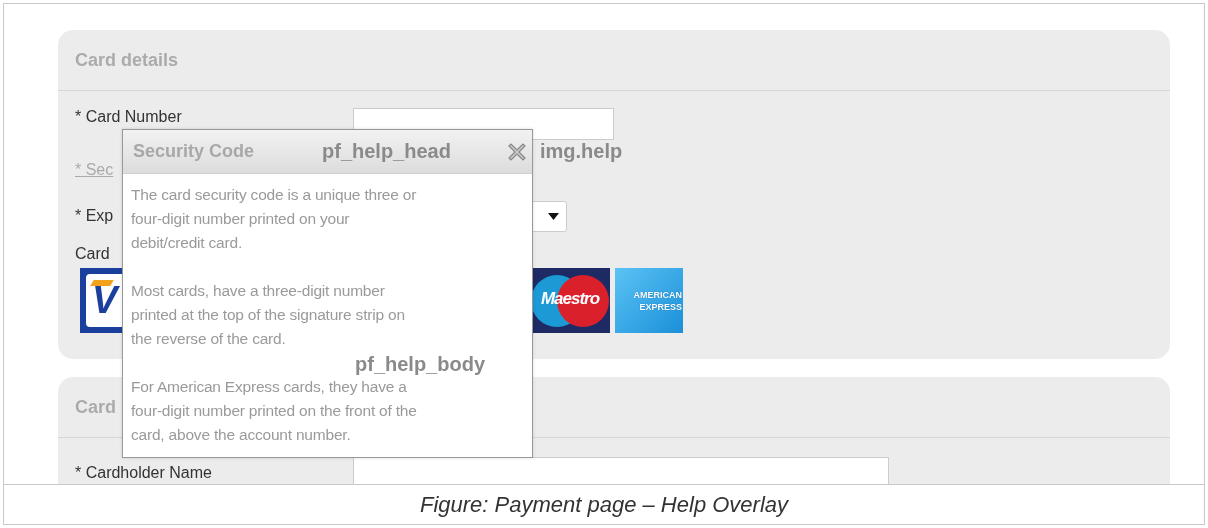 The image size is (1208, 528). I want to click on help-paragraph: The card security code is a unique three or four-digit number printed on your debit/credit card., so click(274, 219).